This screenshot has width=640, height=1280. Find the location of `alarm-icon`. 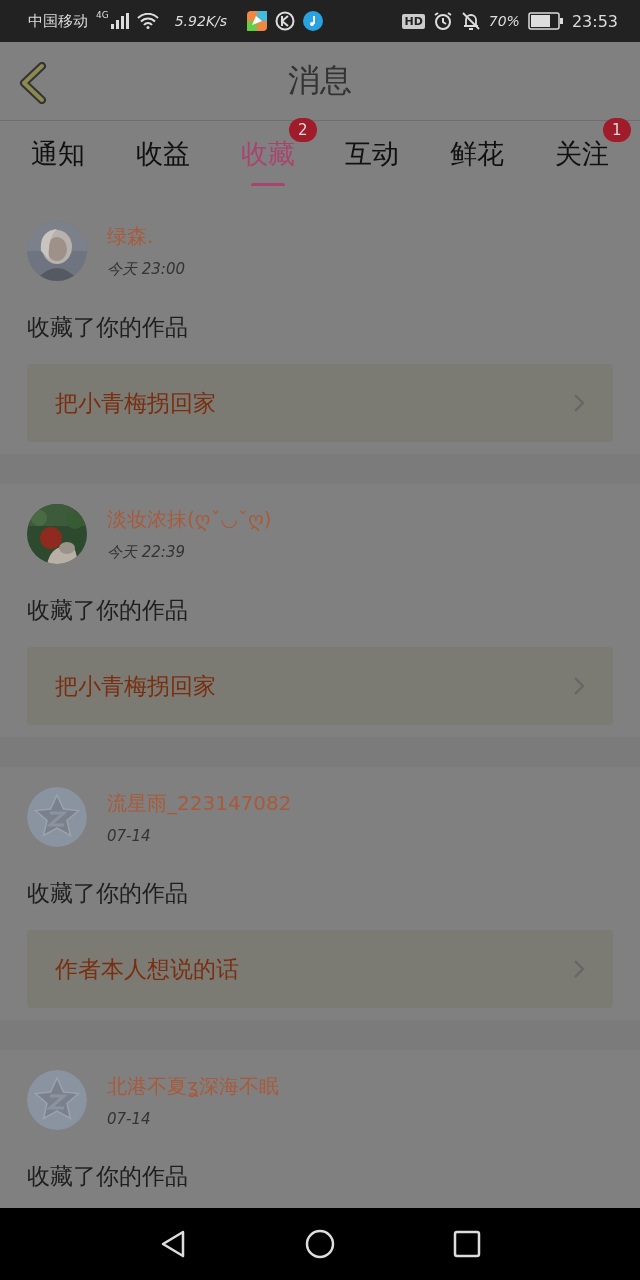

alarm-icon is located at coordinates (442, 21).